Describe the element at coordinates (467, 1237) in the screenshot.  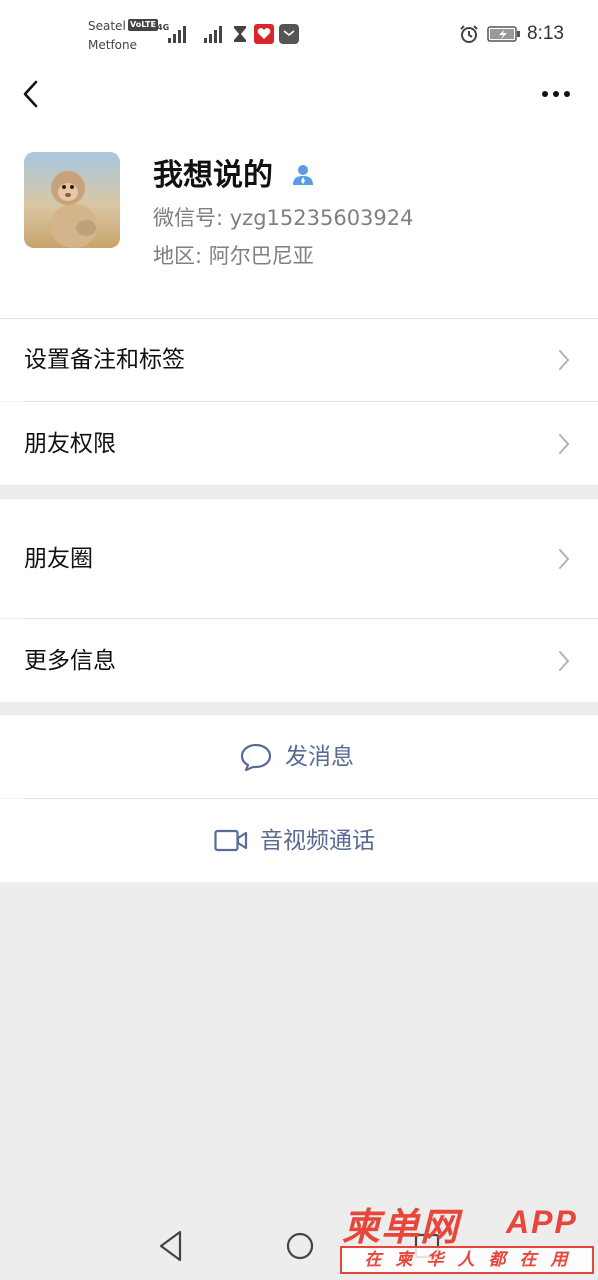
I see `watermark-logo: 柬单网 APP 在柬华人都在用` at that location.